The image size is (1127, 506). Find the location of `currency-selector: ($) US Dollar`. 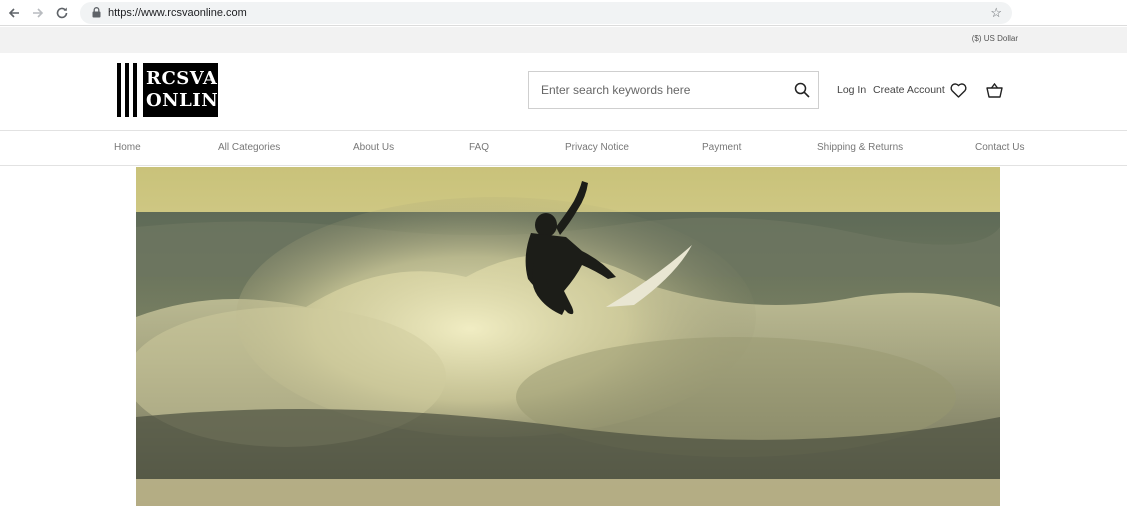

currency-selector: ($) US Dollar is located at coordinates (995, 38).